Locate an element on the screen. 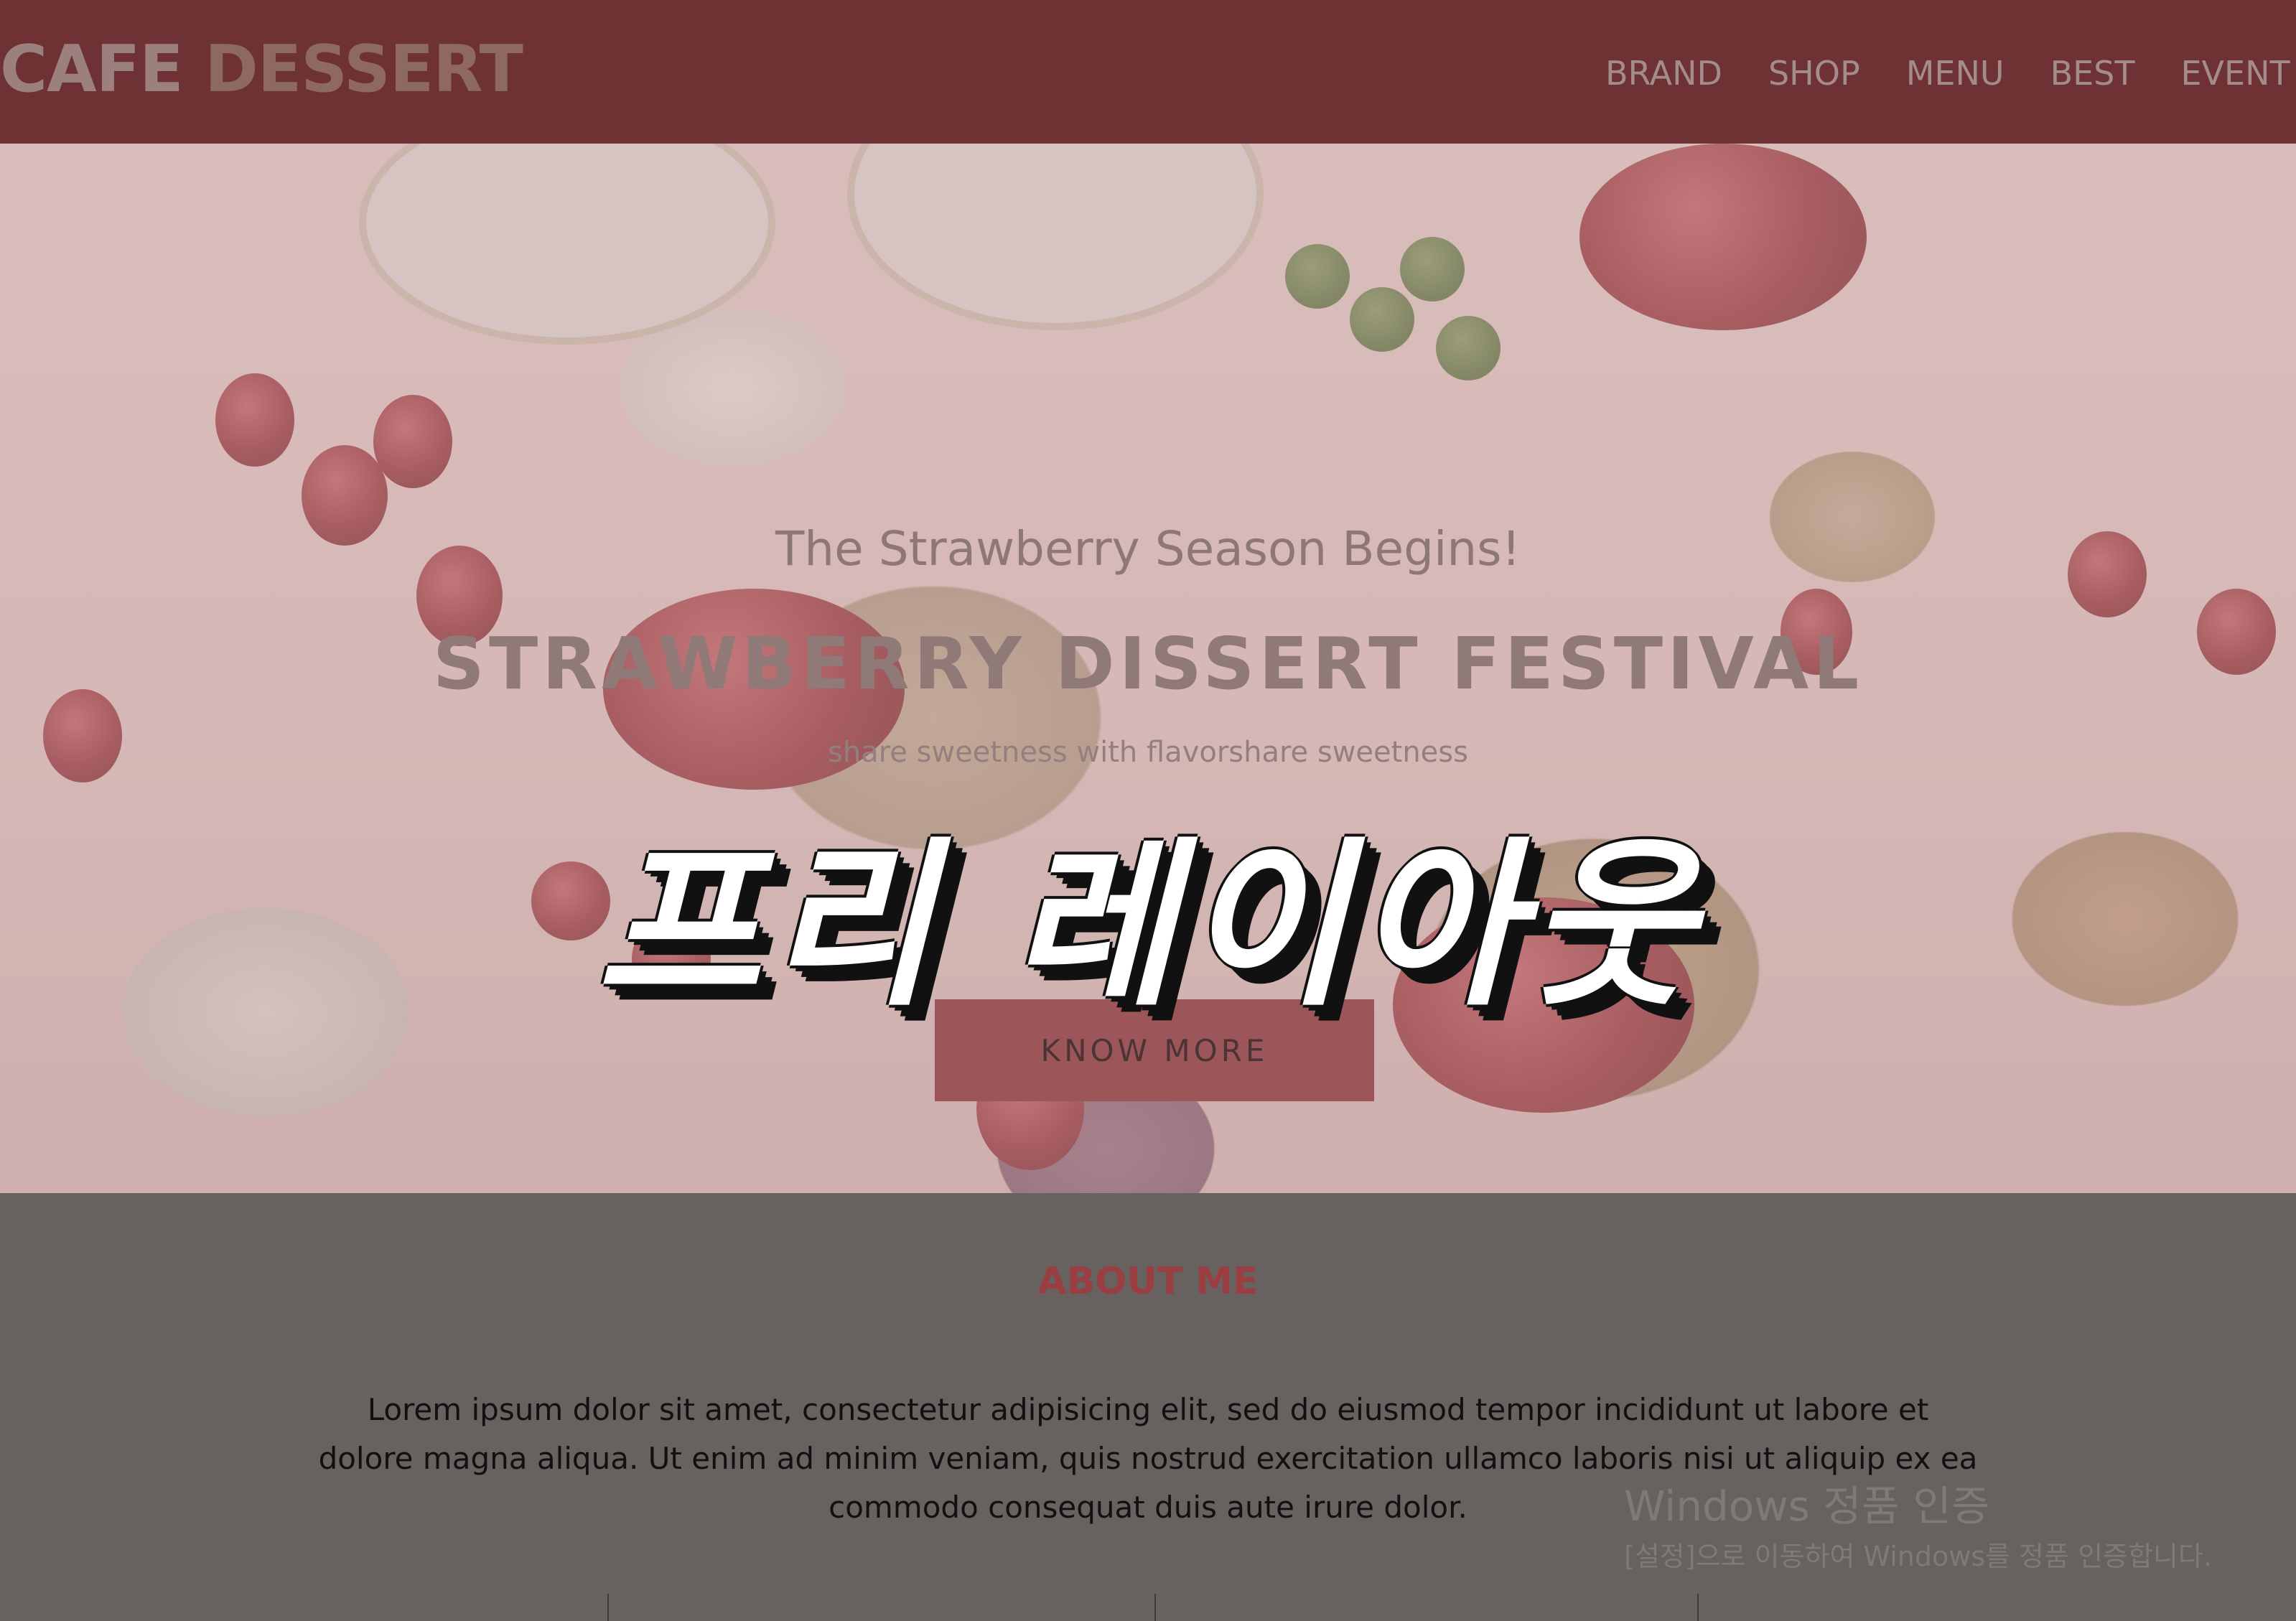 The width and height of the screenshot is (2296, 1621). nav-shop: SHOP is located at coordinates (1814, 73).